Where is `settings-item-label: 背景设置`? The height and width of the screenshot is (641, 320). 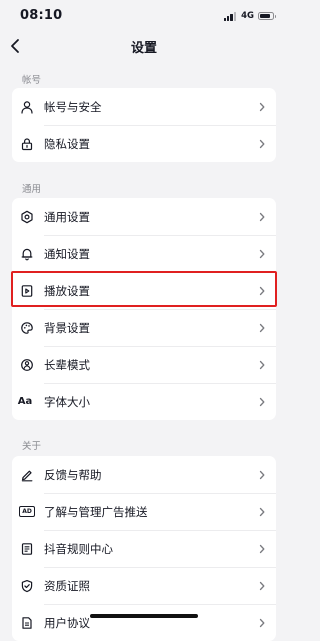 settings-item-label: 背景设置 is located at coordinates (67, 327).